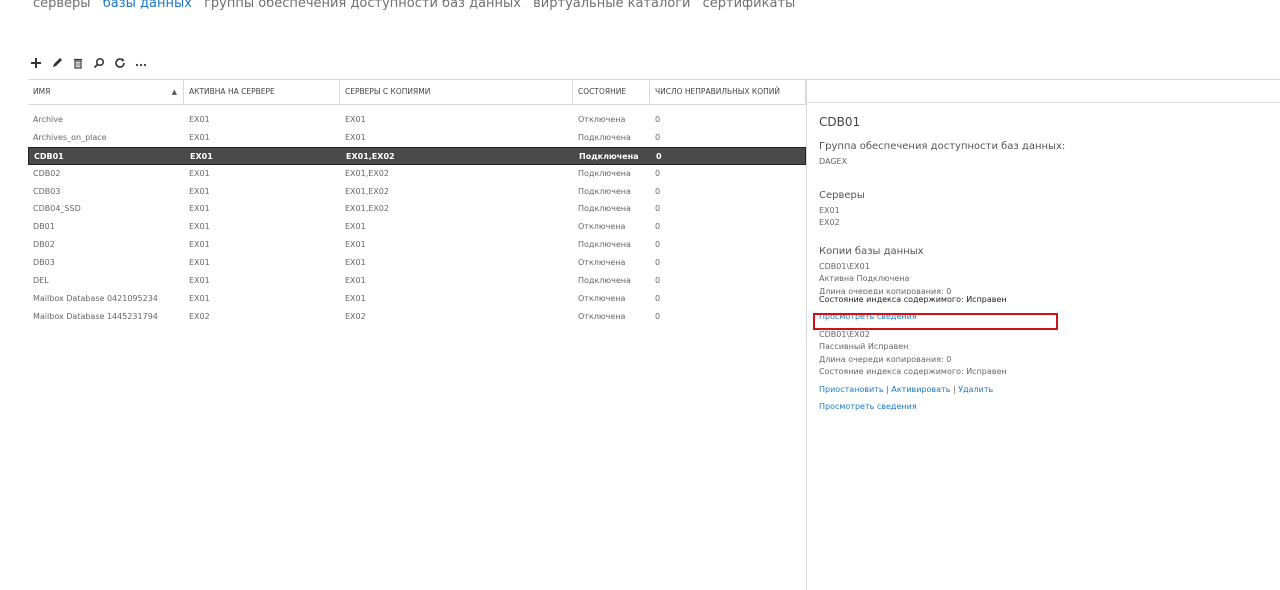 The width and height of the screenshot is (1280, 590). Describe the element at coordinates (935, 321) in the screenshot. I see `highlight-box` at that location.